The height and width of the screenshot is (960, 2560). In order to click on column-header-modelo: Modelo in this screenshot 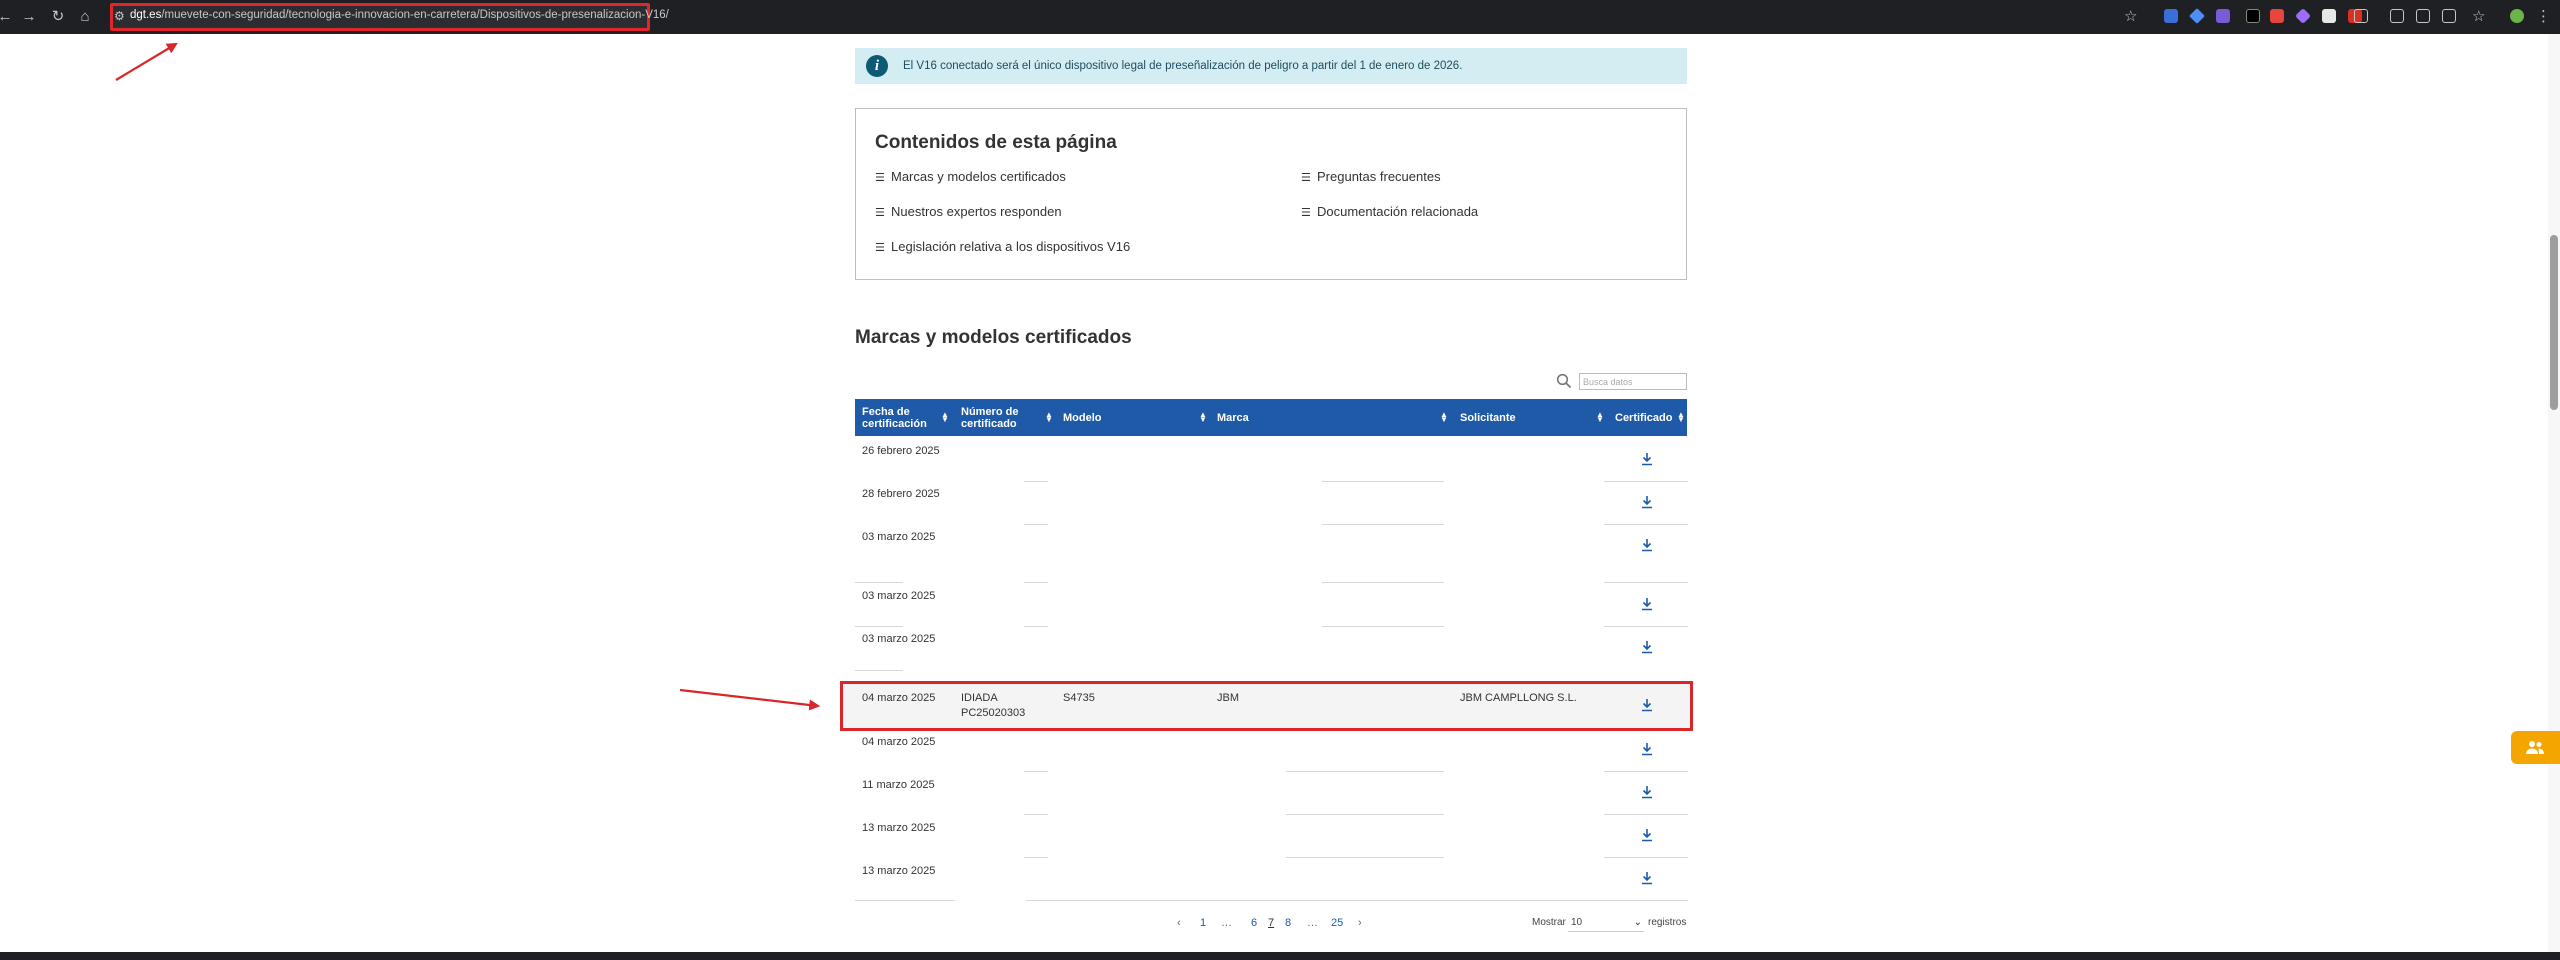, I will do `click(1082, 417)`.